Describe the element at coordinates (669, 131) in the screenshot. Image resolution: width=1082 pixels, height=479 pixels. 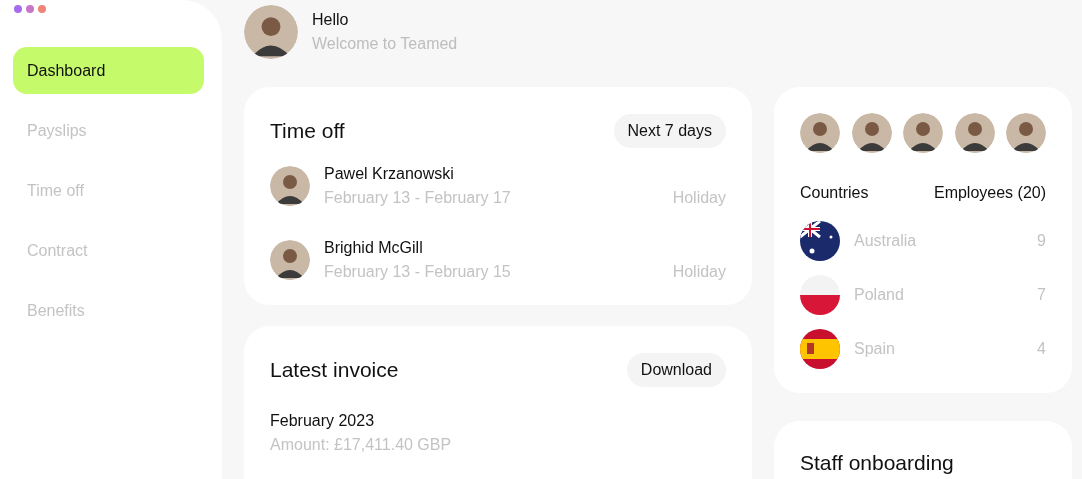
I see `filter-button: Next 7 days` at that location.